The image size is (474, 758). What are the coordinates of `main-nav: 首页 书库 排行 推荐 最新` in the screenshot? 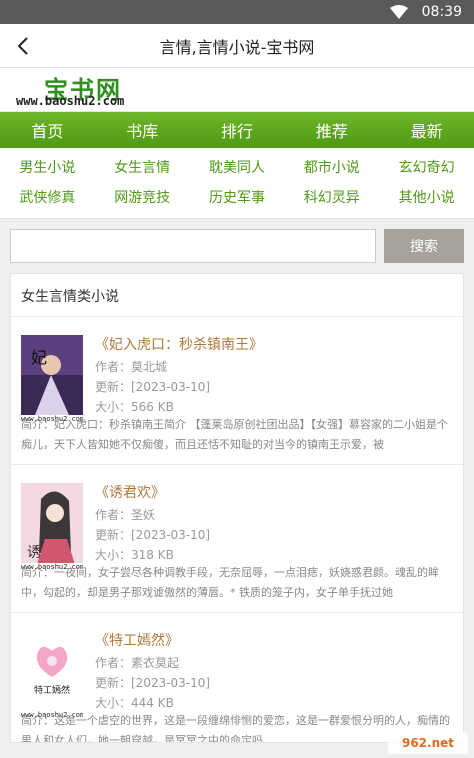 It's located at (237, 130).